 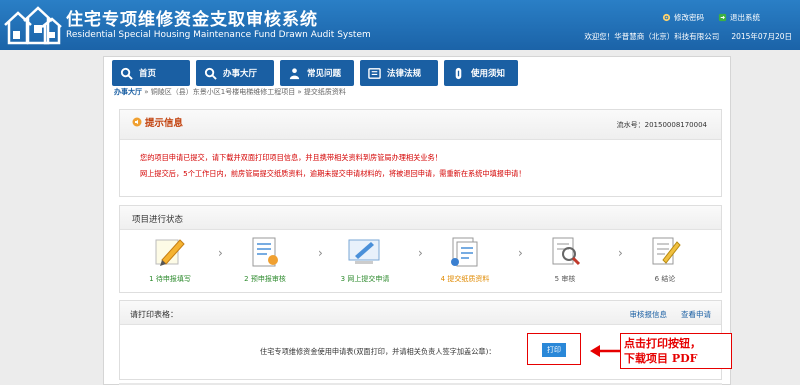 What do you see at coordinates (464, 252) in the screenshot?
I see `paper-docs-icon` at bounding box center [464, 252].